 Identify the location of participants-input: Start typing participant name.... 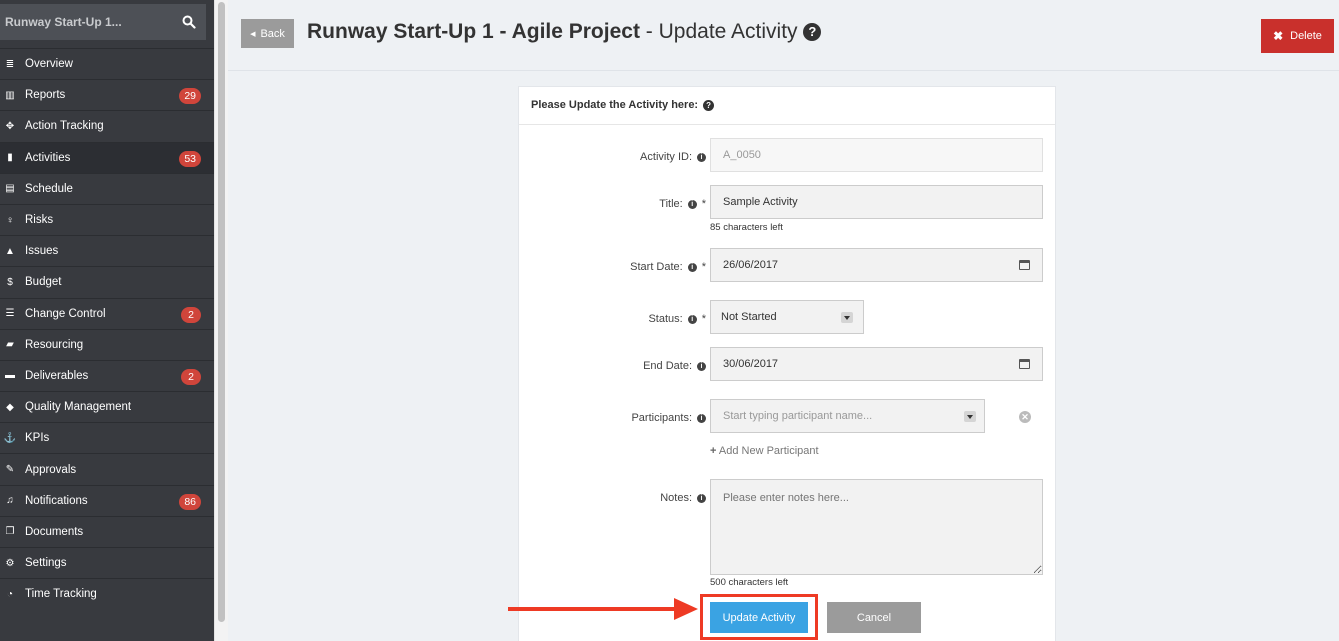
(847, 416).